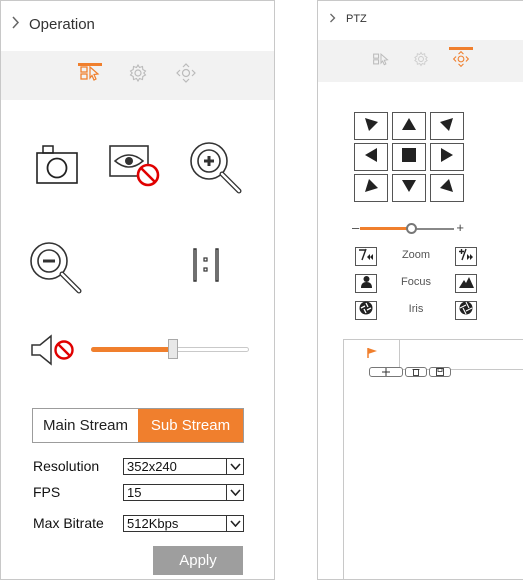  I want to click on ptz-tab-bar, so click(420, 61).